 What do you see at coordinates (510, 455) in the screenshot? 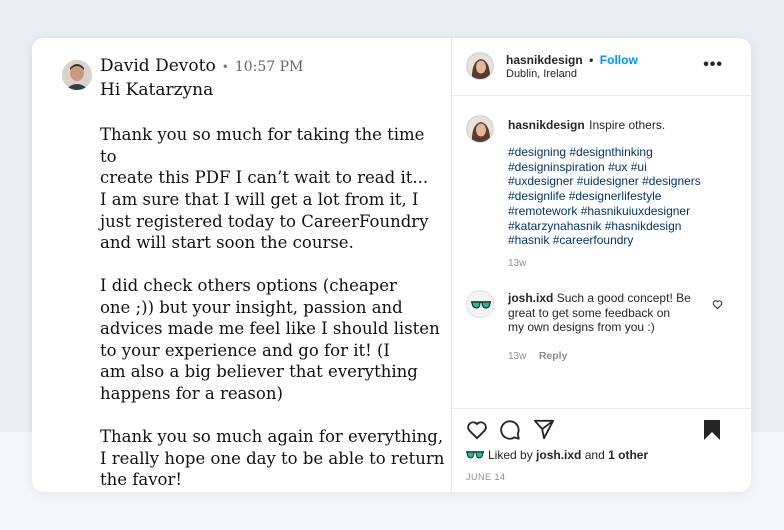
I see `likes-prefix: Liked by` at bounding box center [510, 455].